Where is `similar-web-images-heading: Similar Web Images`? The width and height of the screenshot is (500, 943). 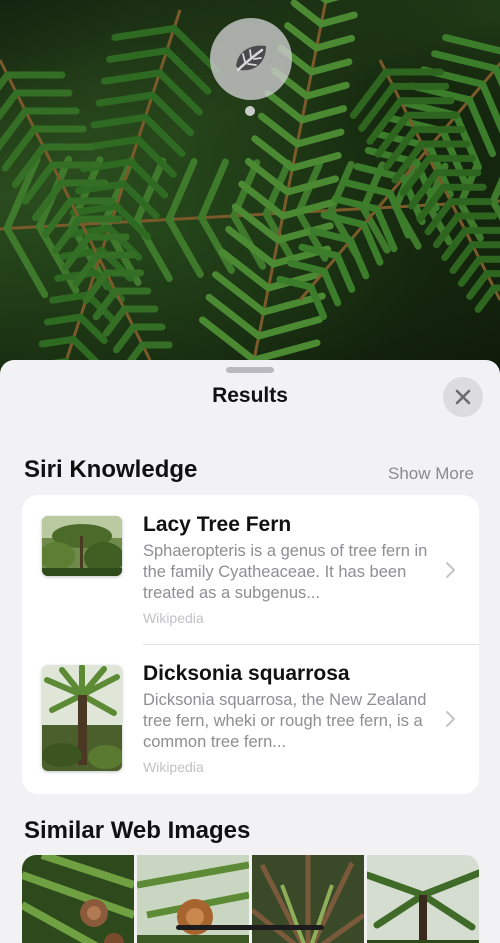
similar-web-images-heading: Similar Web Images is located at coordinates (137, 830).